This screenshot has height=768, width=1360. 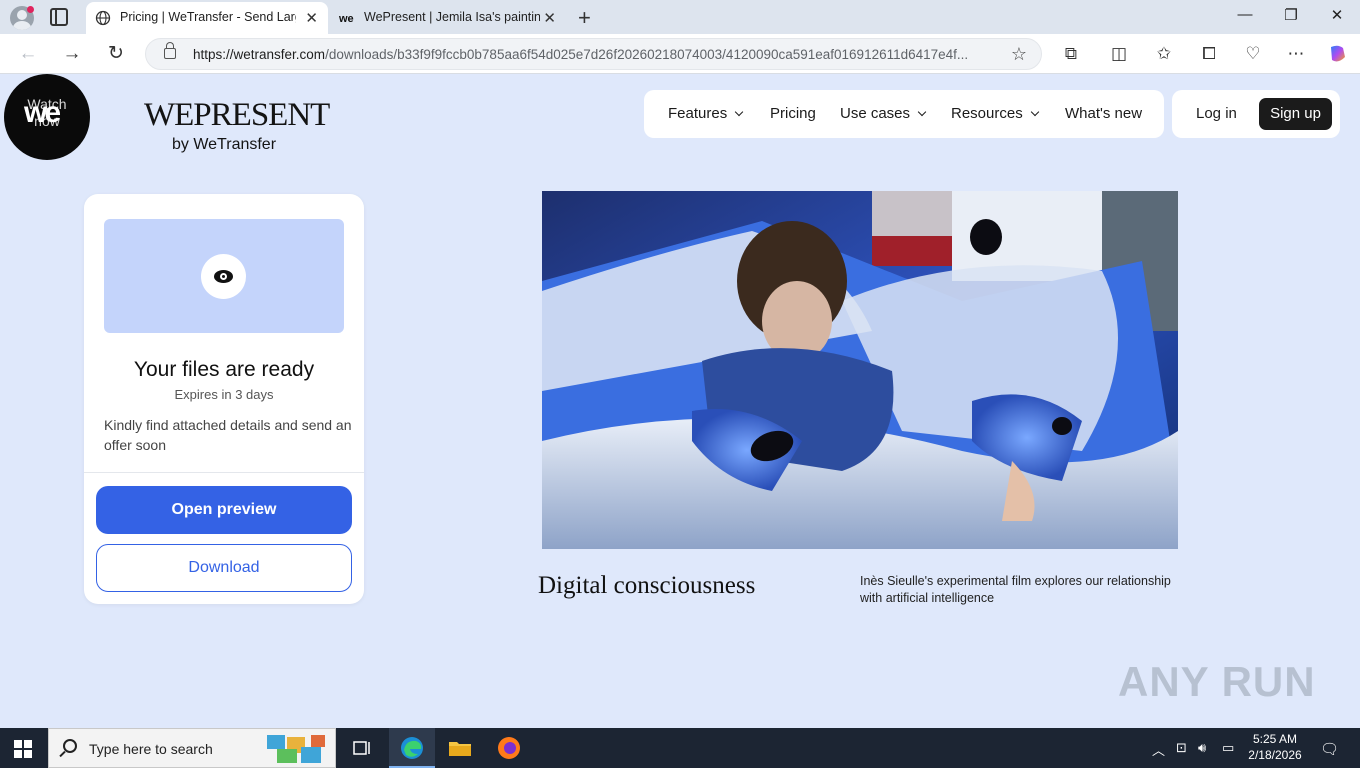 What do you see at coordinates (509, 748) in the screenshot?
I see `firefox-icon` at bounding box center [509, 748].